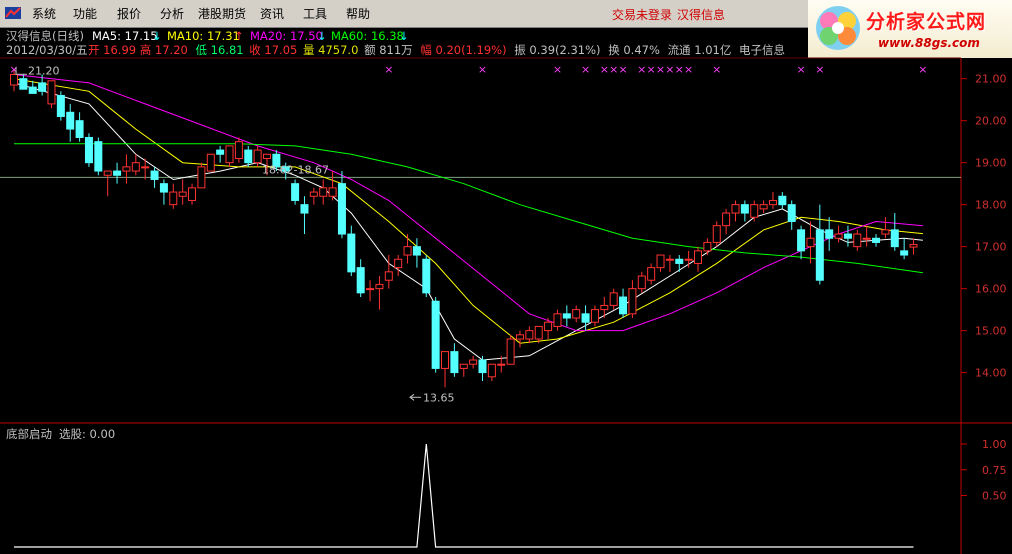 This screenshot has width=1012, height=554. Describe the element at coordinates (44, 70) in the screenshot. I see `high-price-marker: 21.20` at that location.